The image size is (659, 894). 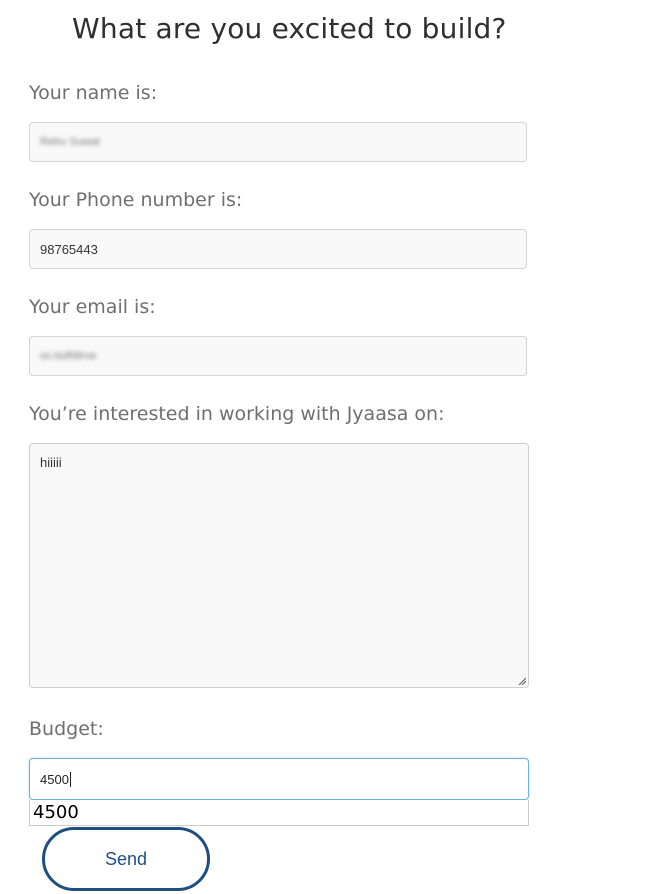 What do you see at coordinates (92, 307) in the screenshot?
I see `email-label: Your email is:` at bounding box center [92, 307].